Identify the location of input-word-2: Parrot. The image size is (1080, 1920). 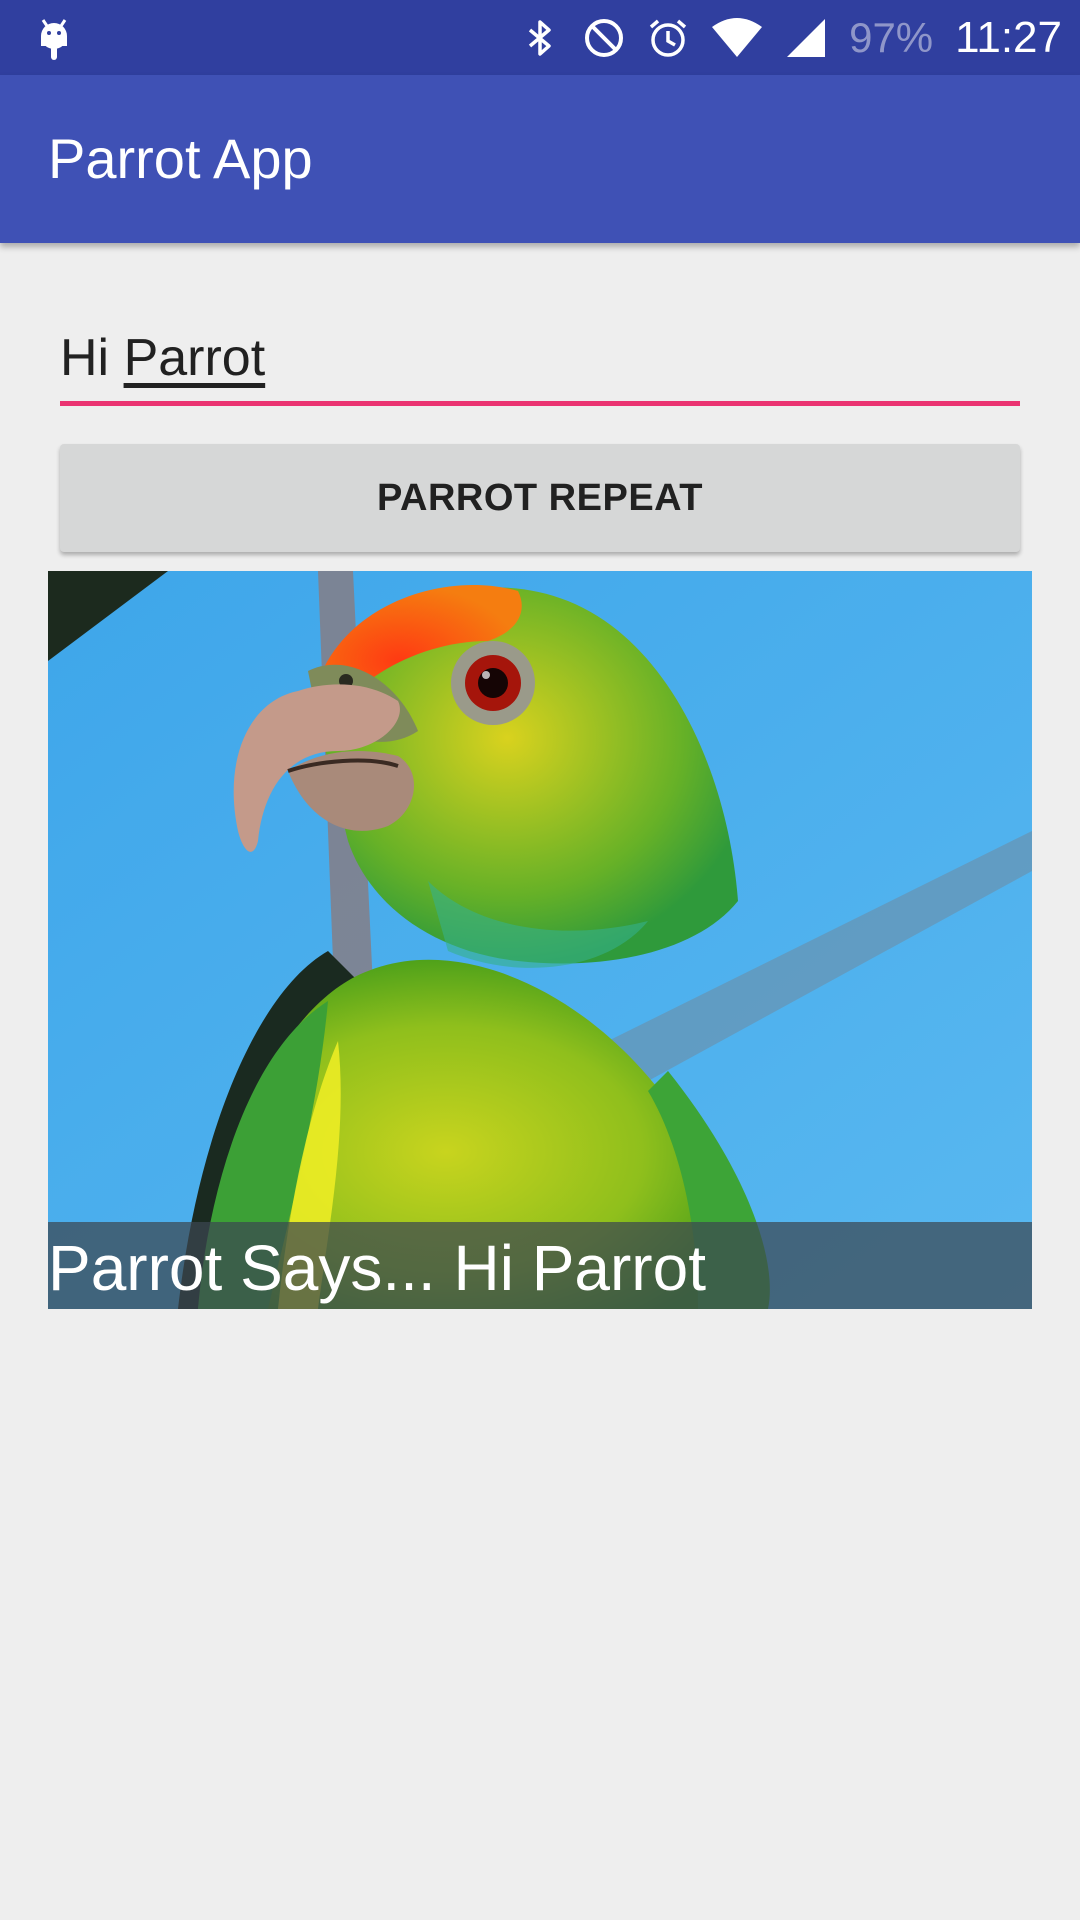
(194, 358).